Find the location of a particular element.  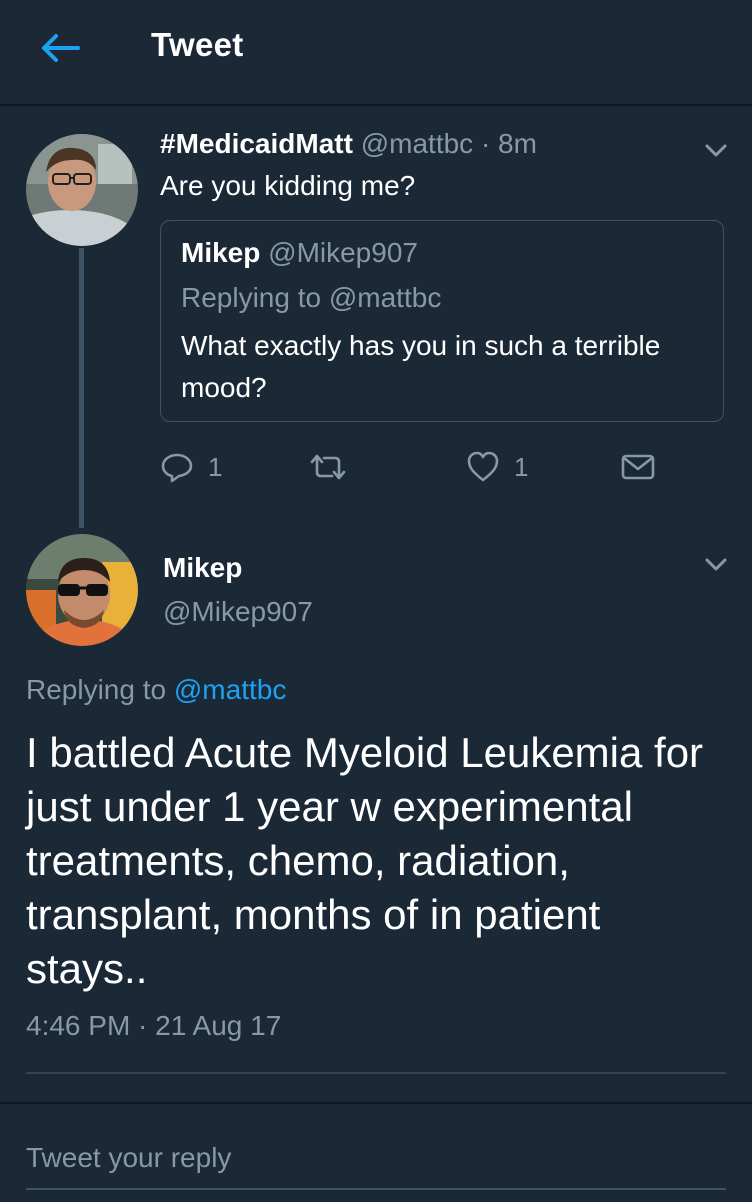

page-title: Tweet is located at coordinates (197, 44).